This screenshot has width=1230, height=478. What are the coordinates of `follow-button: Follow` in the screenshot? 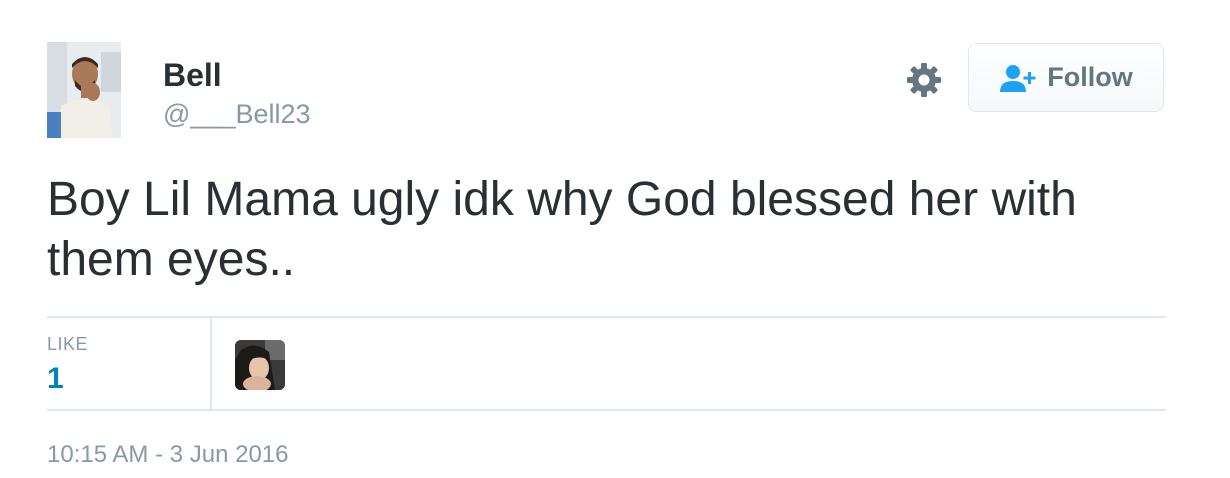 It's located at (1066, 77).